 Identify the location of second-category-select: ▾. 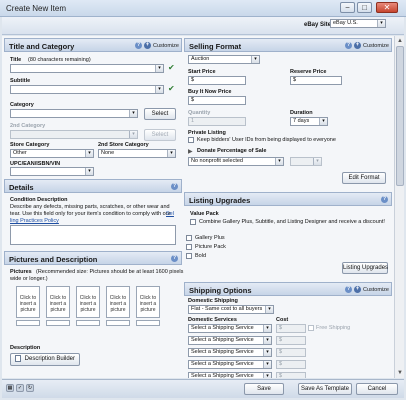
(74, 134).